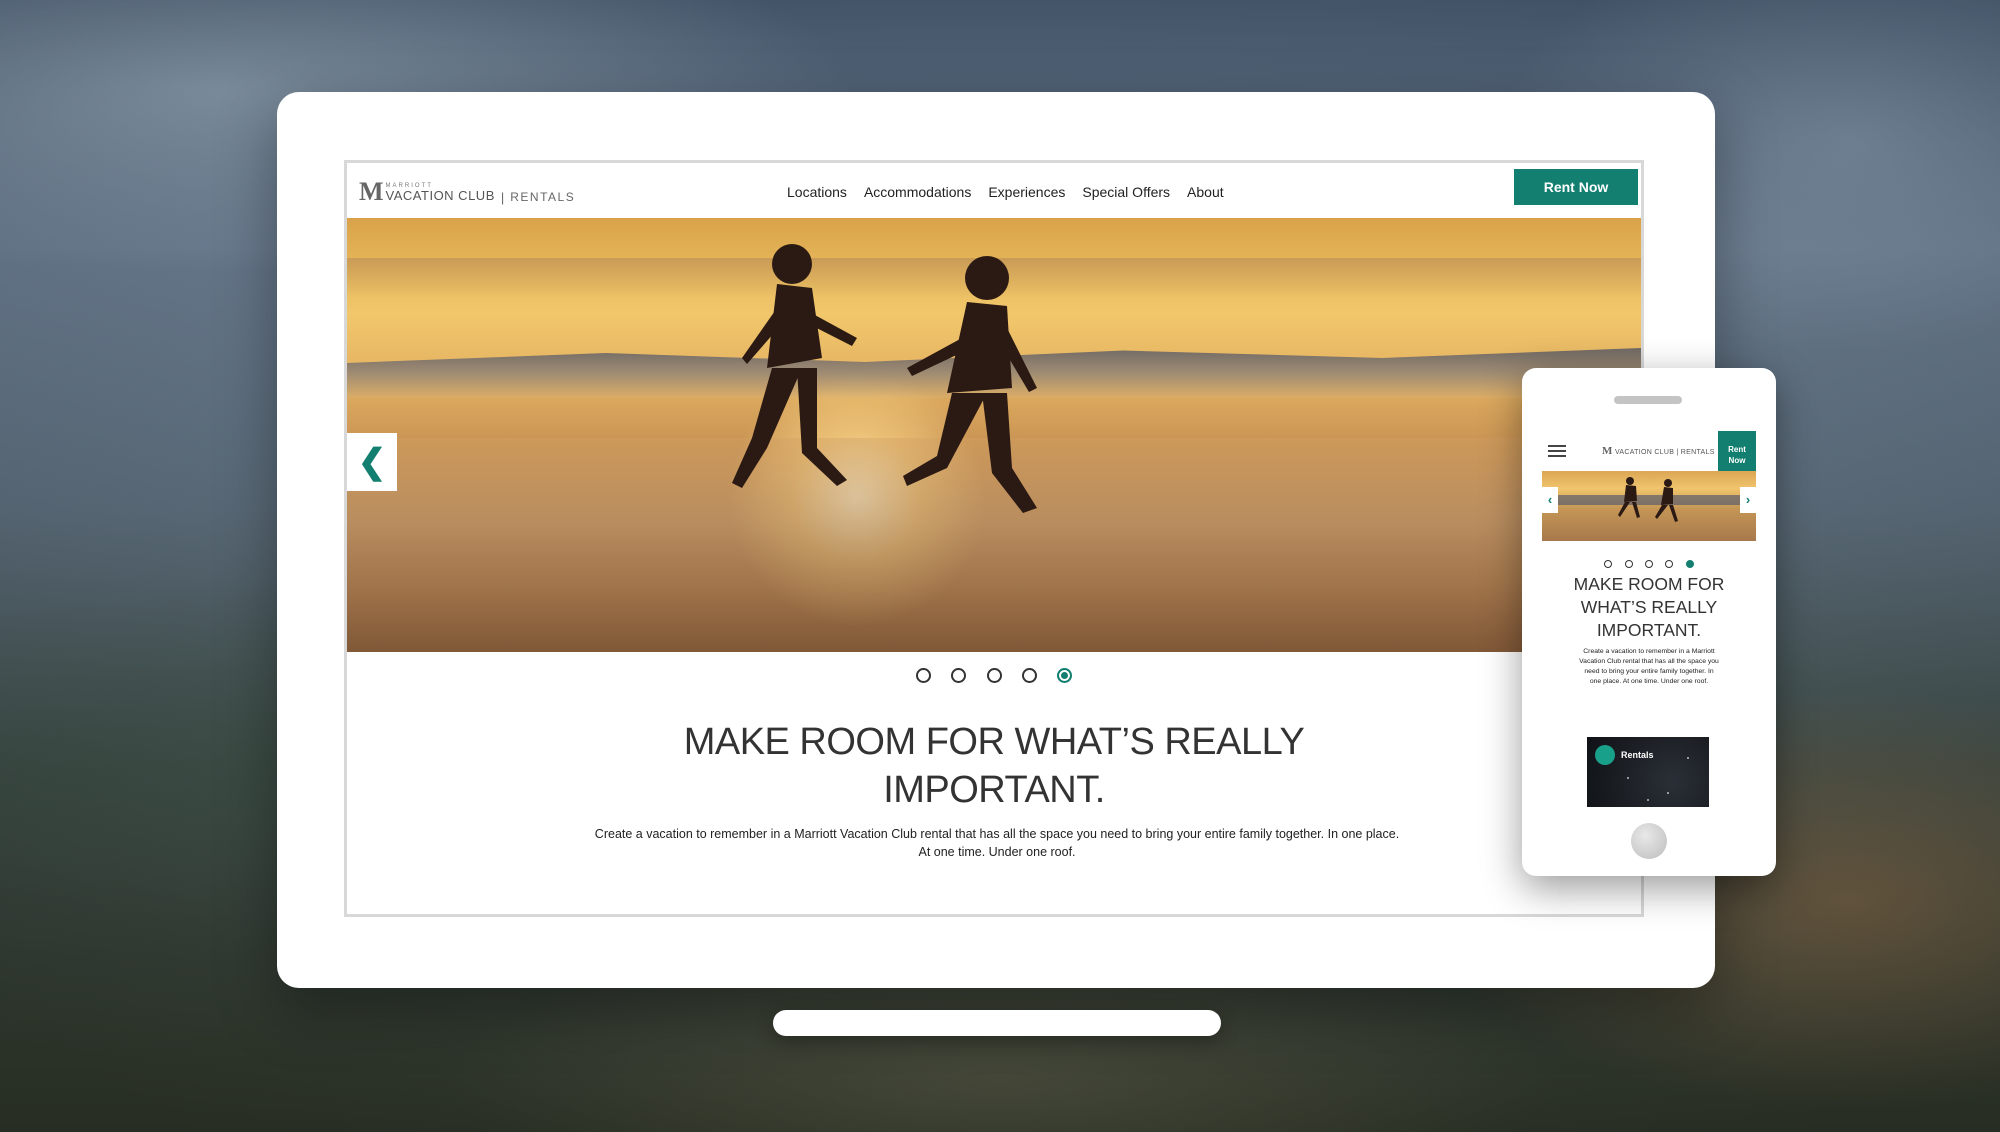 This screenshot has width=2000, height=1132. What do you see at coordinates (1649, 841) in the screenshot?
I see `phone-home-button` at bounding box center [1649, 841].